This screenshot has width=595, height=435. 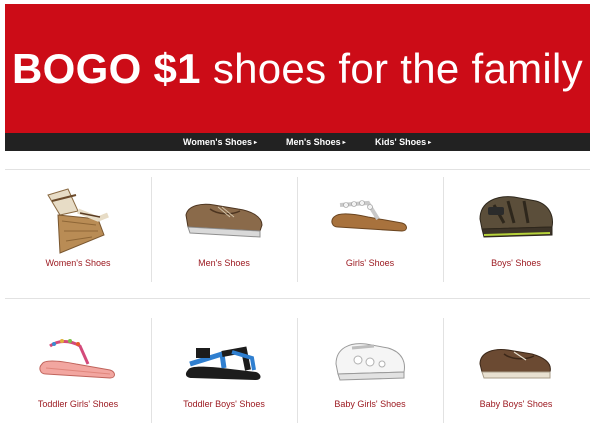 What do you see at coordinates (297, 169) in the screenshot?
I see `grid-divider-top` at bounding box center [297, 169].